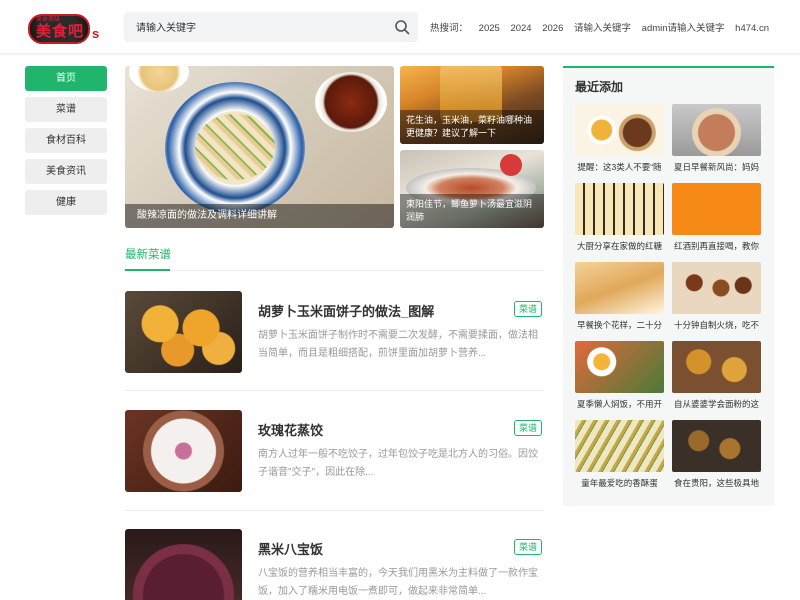 This screenshot has height=600, width=800. I want to click on recent-item: 夏日早餐新风尚：妈妈, so click(716, 138).